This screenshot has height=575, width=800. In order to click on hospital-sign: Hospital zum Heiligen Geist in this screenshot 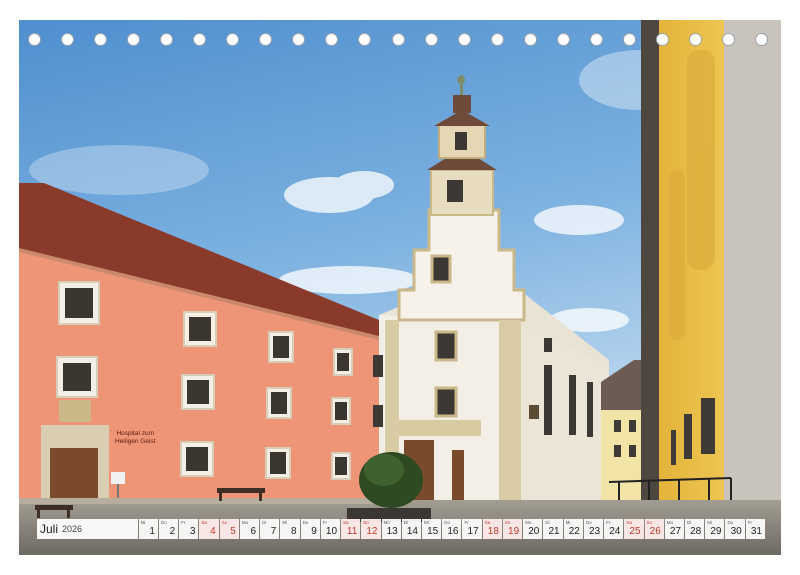, I will do `click(135, 438)`.